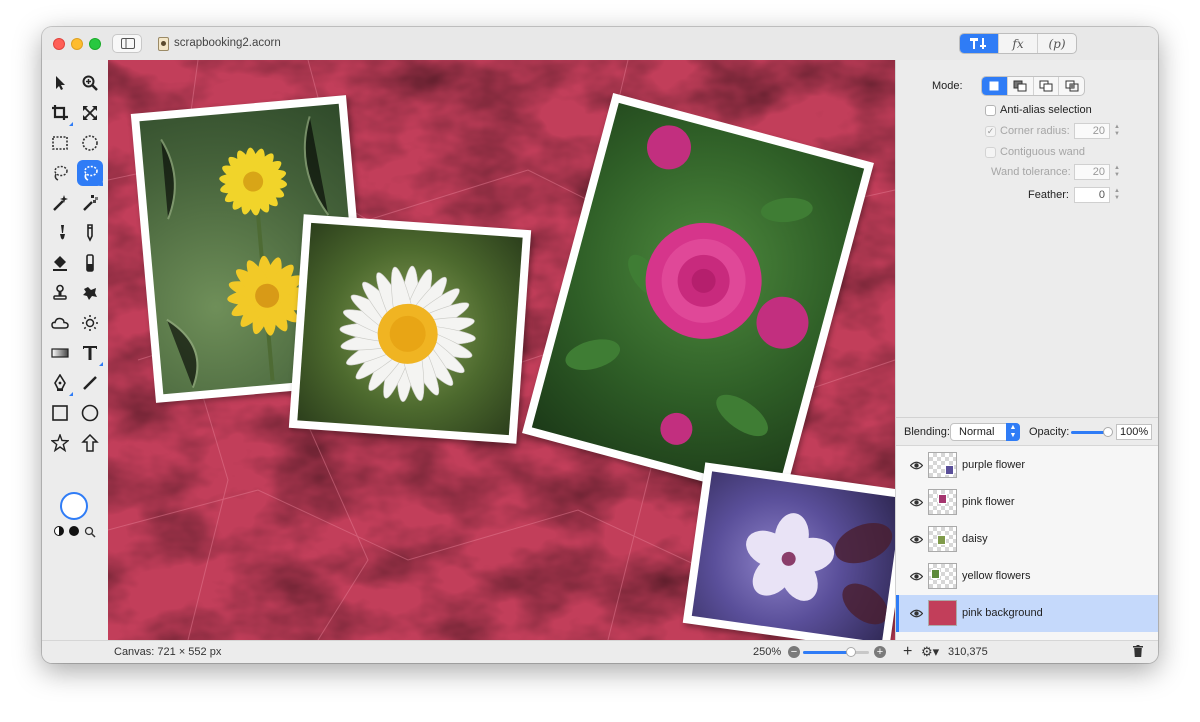  Describe the element at coordinates (1108, 432) in the screenshot. I see `opacity-slider-knob` at that location.